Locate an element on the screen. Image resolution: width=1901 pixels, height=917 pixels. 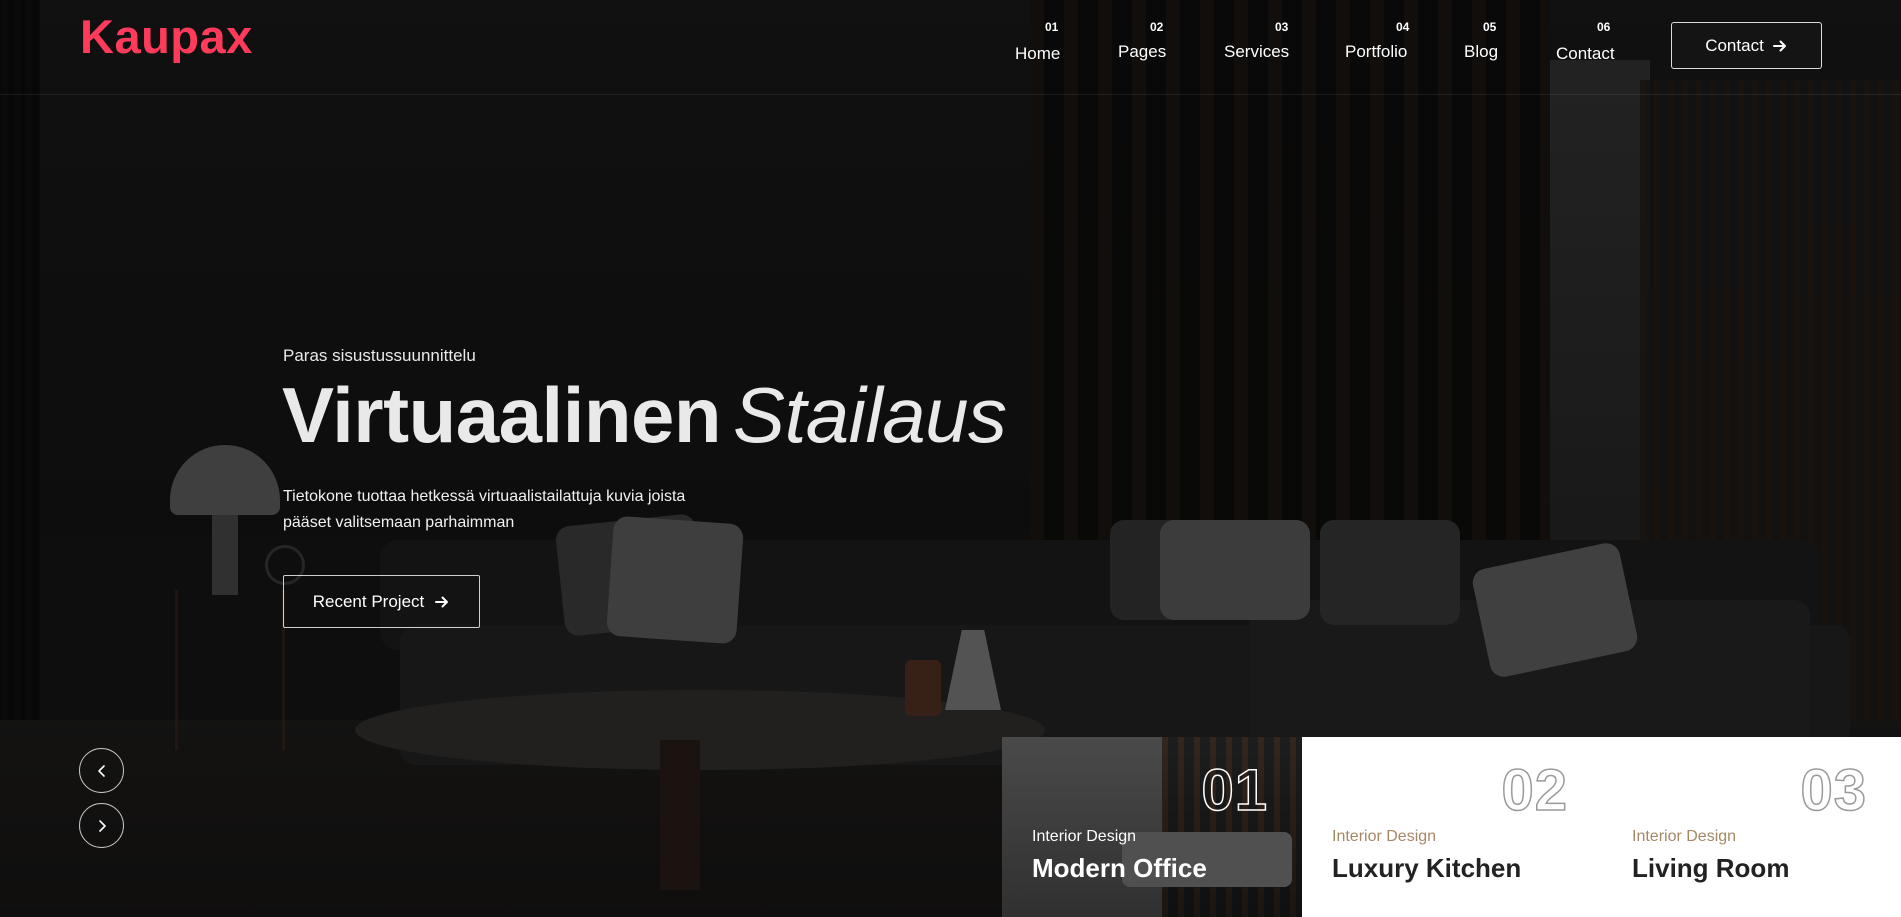
card-number: 02 is located at coordinates (1534, 790).